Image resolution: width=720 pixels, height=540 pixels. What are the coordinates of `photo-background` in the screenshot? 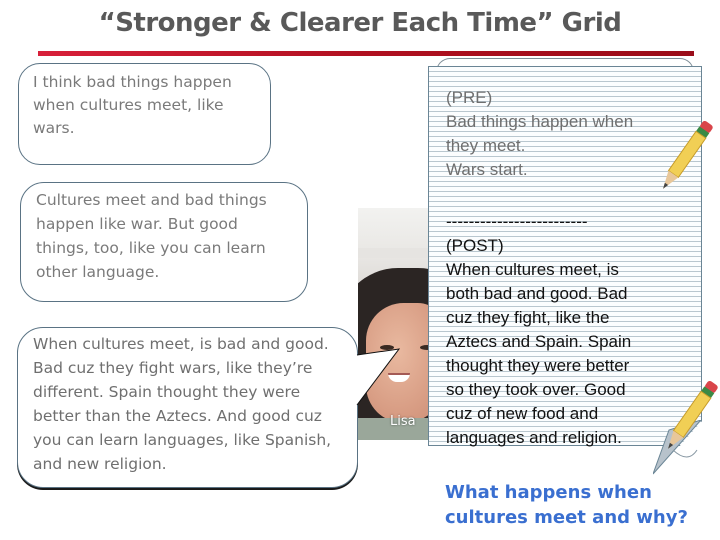 It's located at (395, 253).